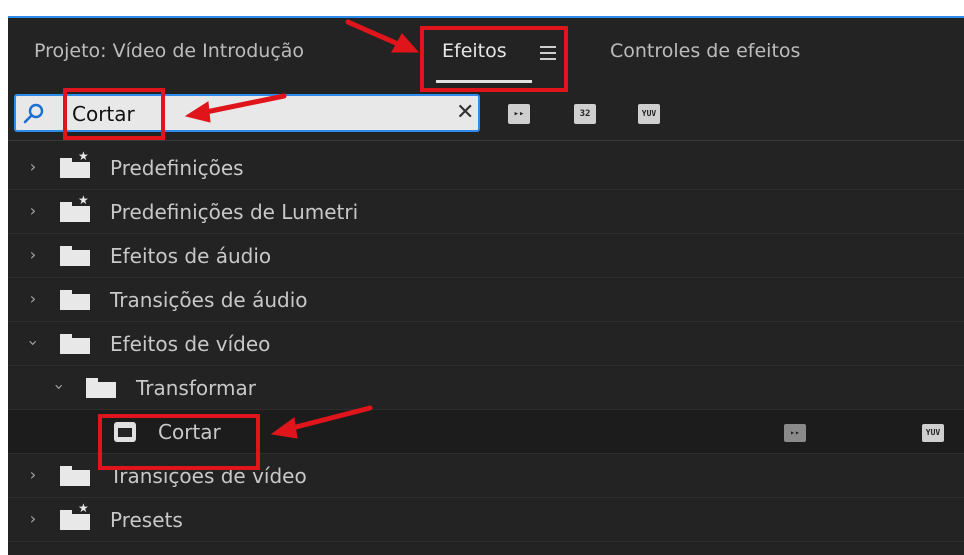 The width and height of the screenshot is (964, 555). Describe the element at coordinates (519, 114) in the screenshot. I see `accelerated-effects-icon: ▸▸` at that location.